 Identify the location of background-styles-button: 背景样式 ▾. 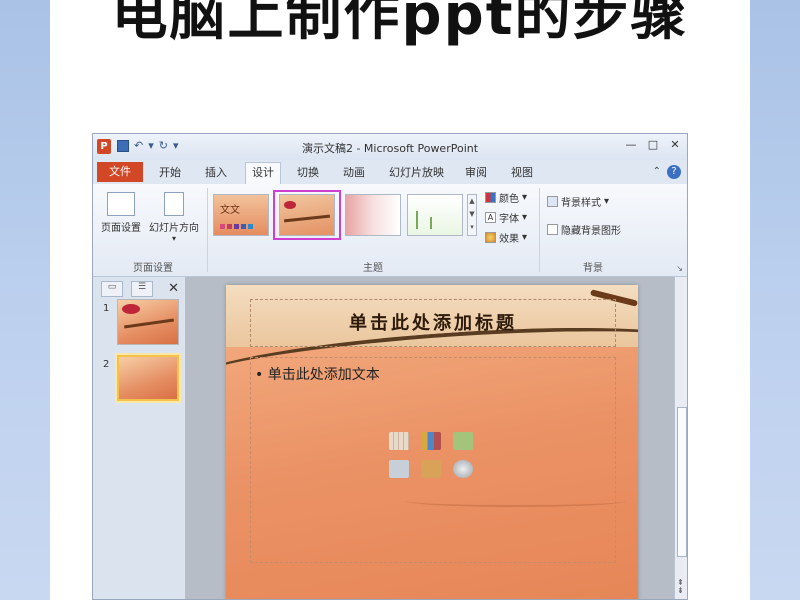
(578, 201).